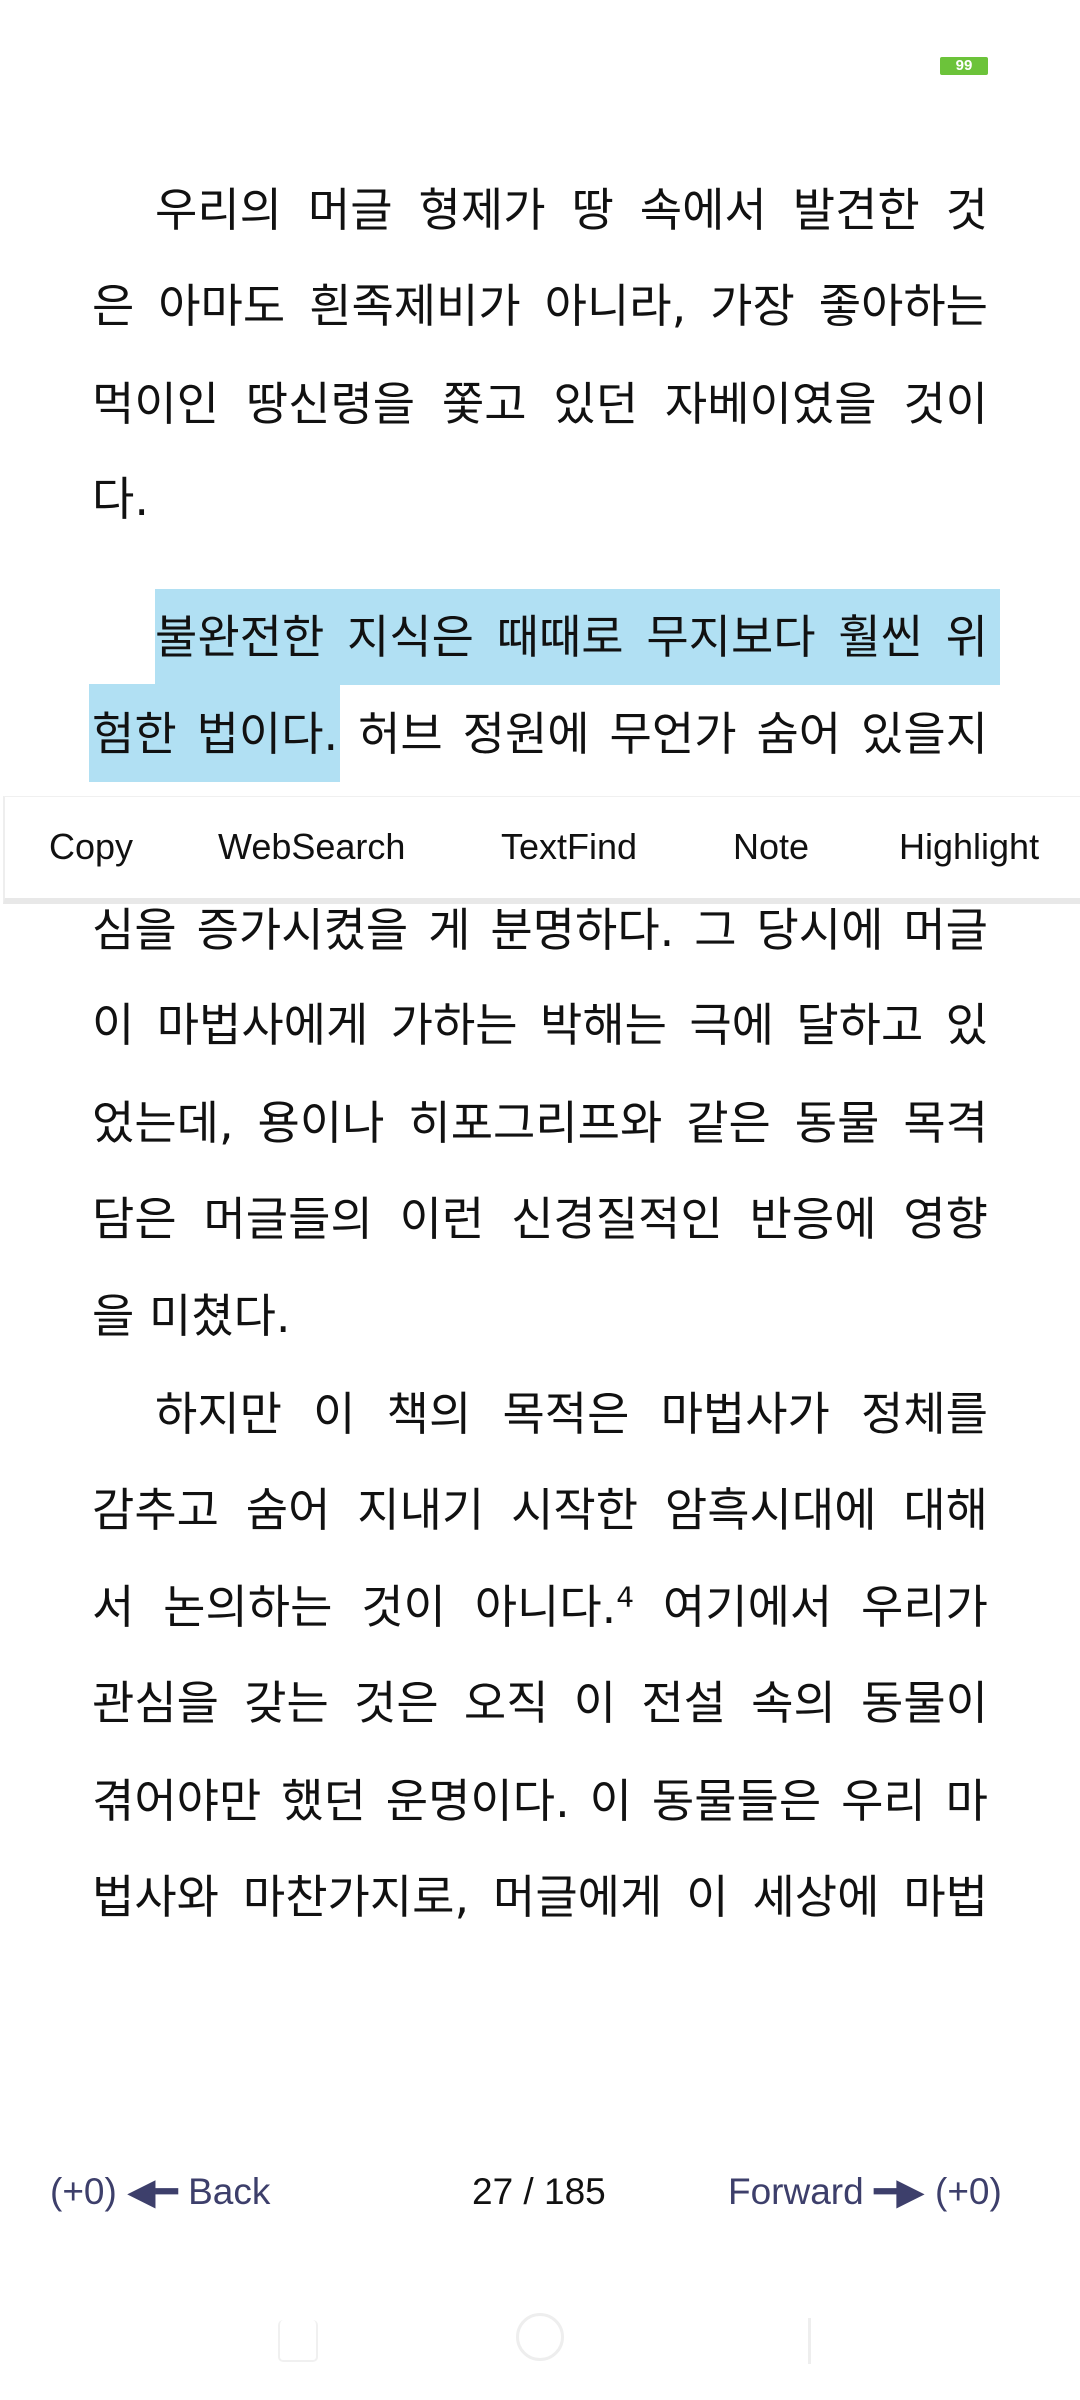 The width and height of the screenshot is (1080, 2400). Describe the element at coordinates (539, 2191) in the screenshot. I see `page-indicator: 27 / 185` at that location.